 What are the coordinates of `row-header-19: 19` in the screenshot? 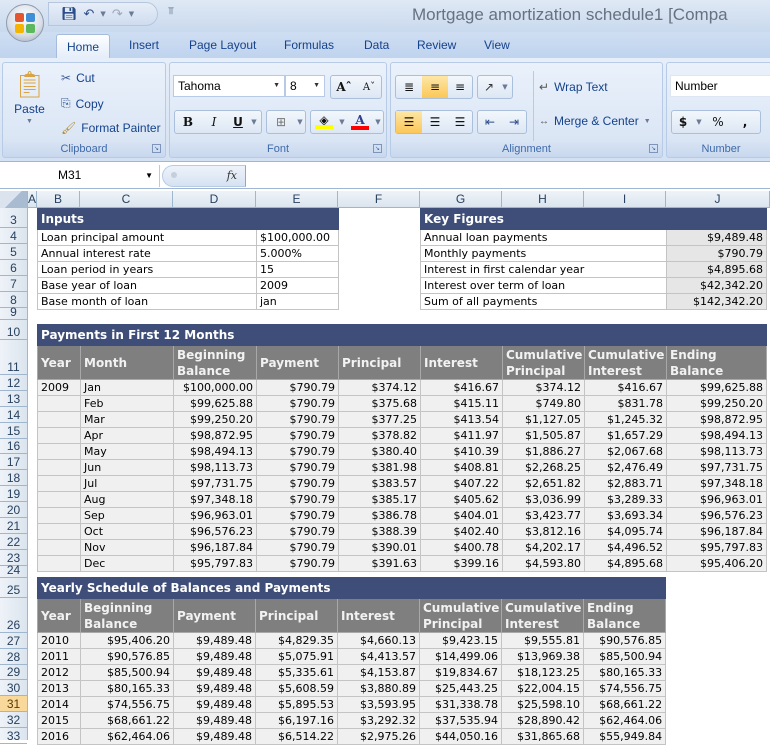 It's located at (13, 494).